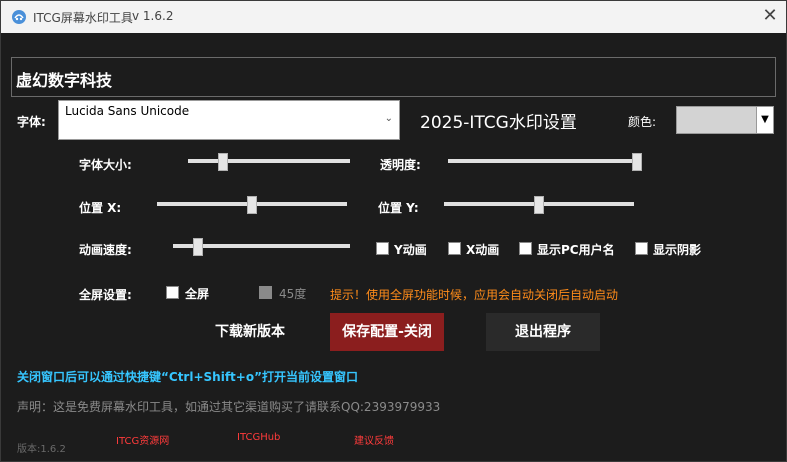 The image size is (787, 462). I want to click on chevron-down-icon: ⌄, so click(388, 118).